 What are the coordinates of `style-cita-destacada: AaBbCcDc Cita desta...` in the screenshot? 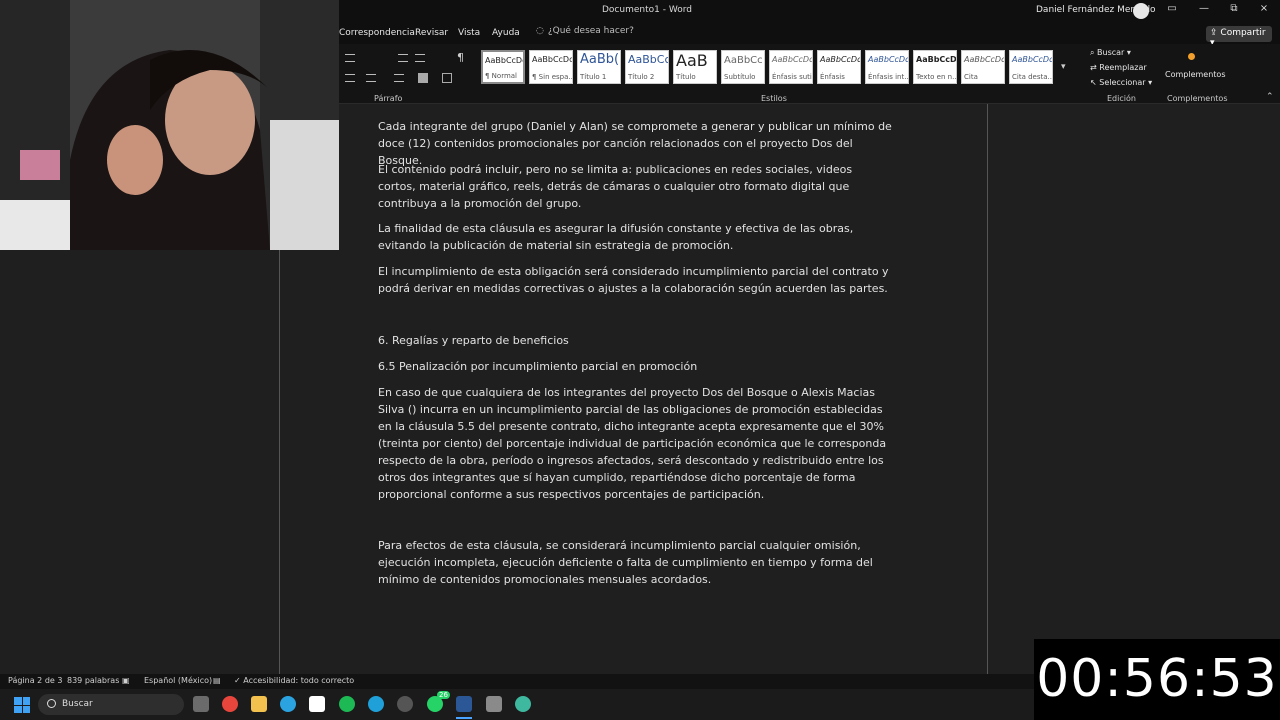 It's located at (1031, 67).